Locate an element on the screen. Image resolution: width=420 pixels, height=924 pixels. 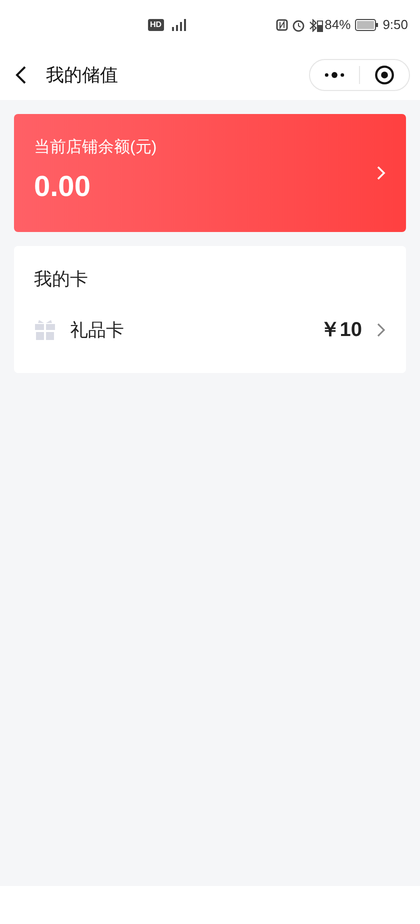
card-name: 礼品卡 is located at coordinates (97, 330).